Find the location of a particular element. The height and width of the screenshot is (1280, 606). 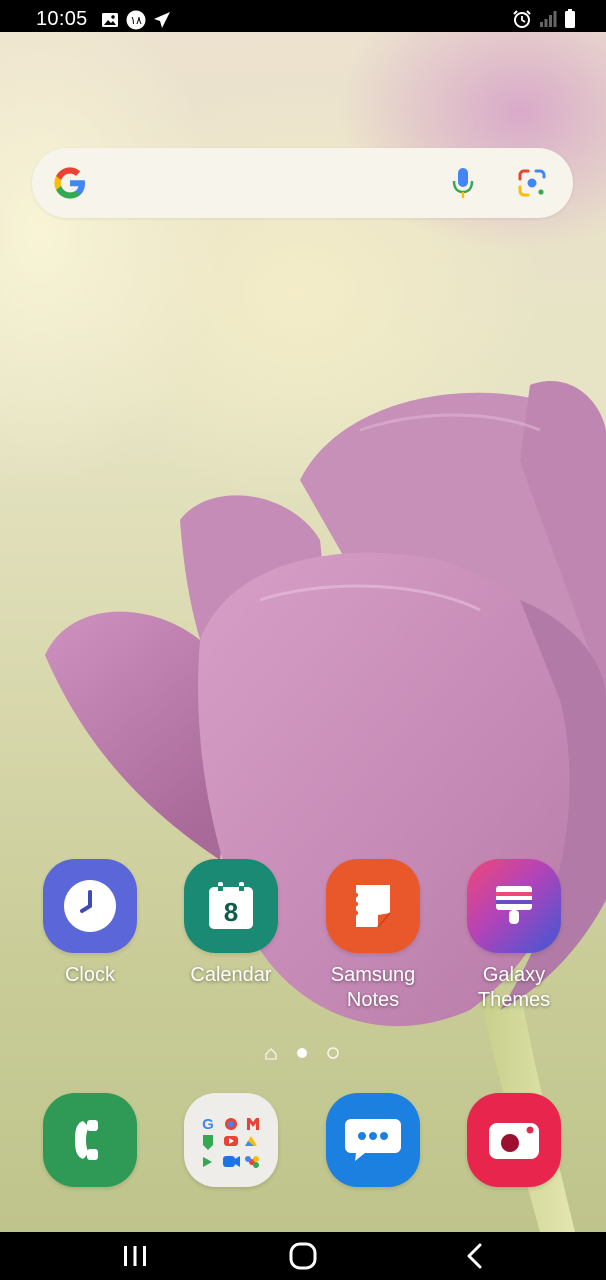

page-dot-current is located at coordinates (302, 1053).